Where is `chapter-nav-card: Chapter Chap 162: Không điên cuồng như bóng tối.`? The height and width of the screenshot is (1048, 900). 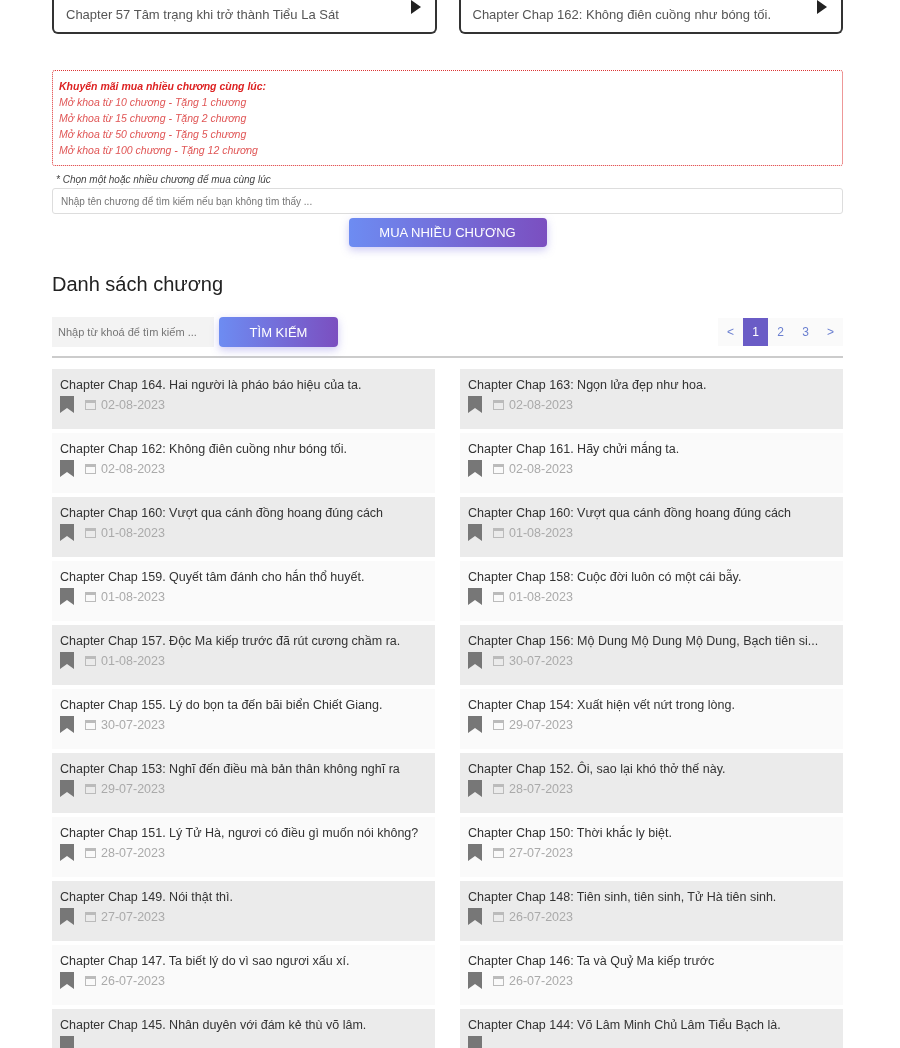 chapter-nav-card: Chapter Chap 162: Không điên cuồng như bóng tối. is located at coordinates (650, 17).